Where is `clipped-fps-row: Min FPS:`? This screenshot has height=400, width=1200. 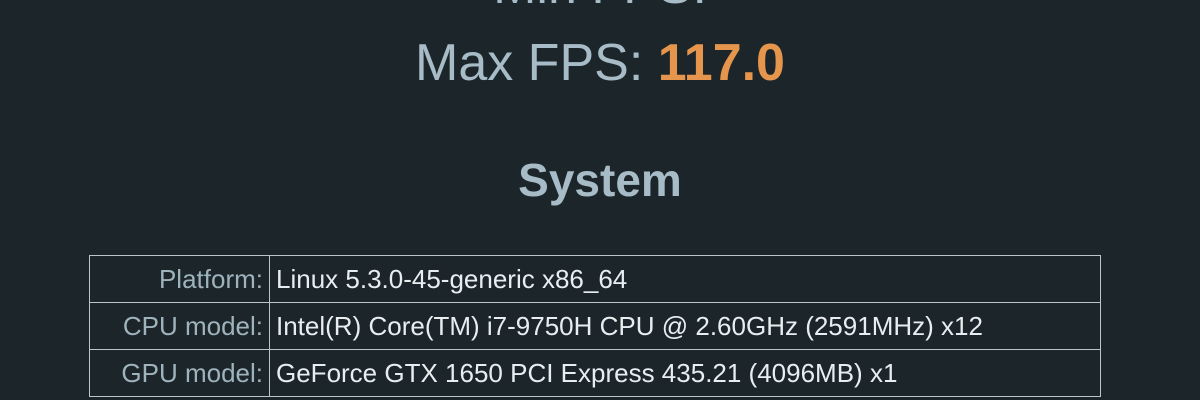
clipped-fps-row: Min FPS: is located at coordinates (600, 8).